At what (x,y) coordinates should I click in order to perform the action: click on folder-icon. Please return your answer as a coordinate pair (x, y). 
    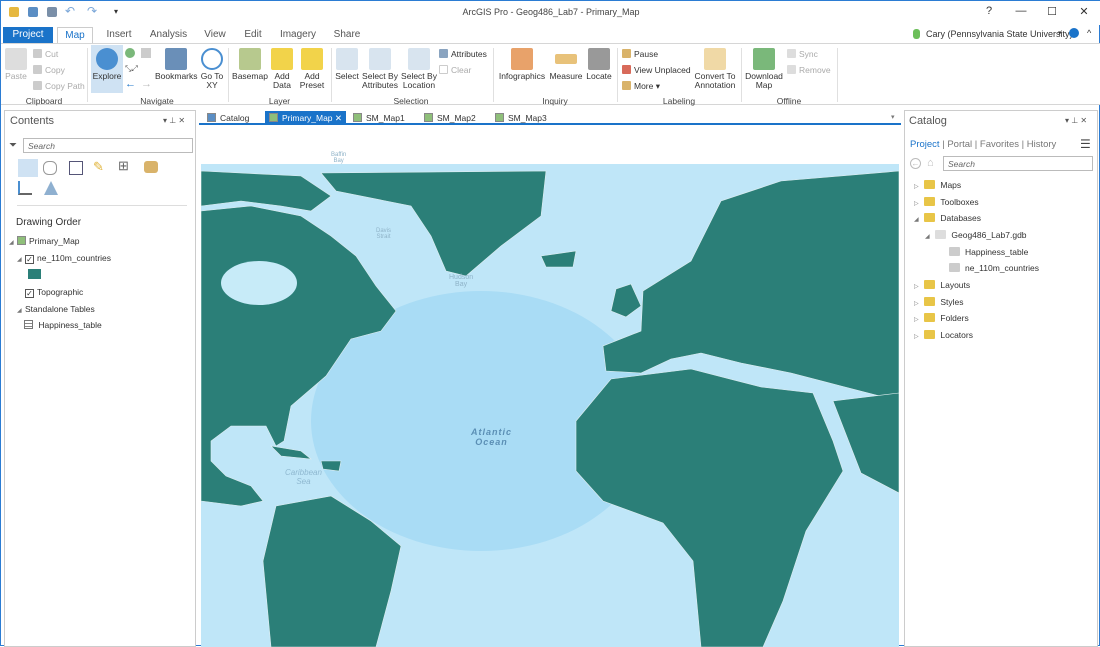
    Looking at the image, I should click on (930, 284).